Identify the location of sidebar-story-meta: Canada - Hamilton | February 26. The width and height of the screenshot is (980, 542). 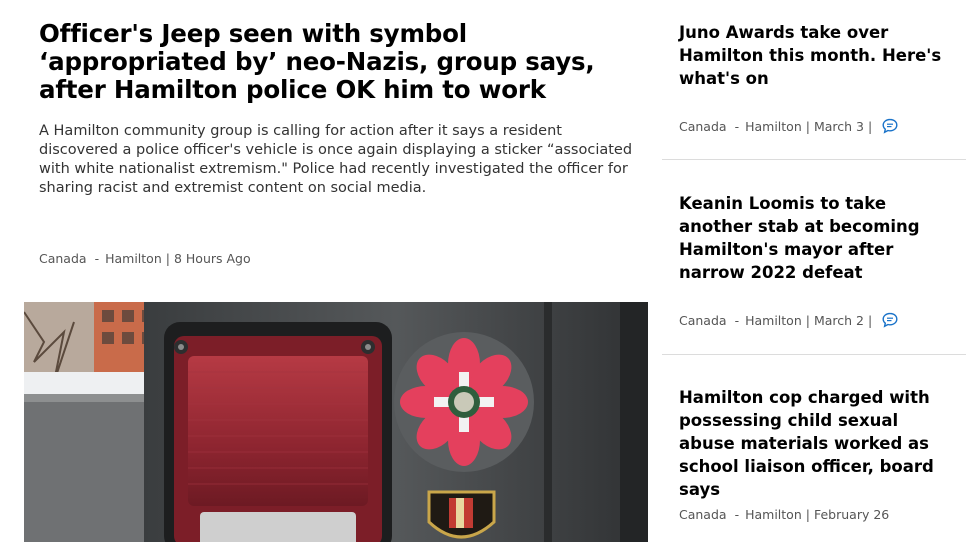
(784, 514).